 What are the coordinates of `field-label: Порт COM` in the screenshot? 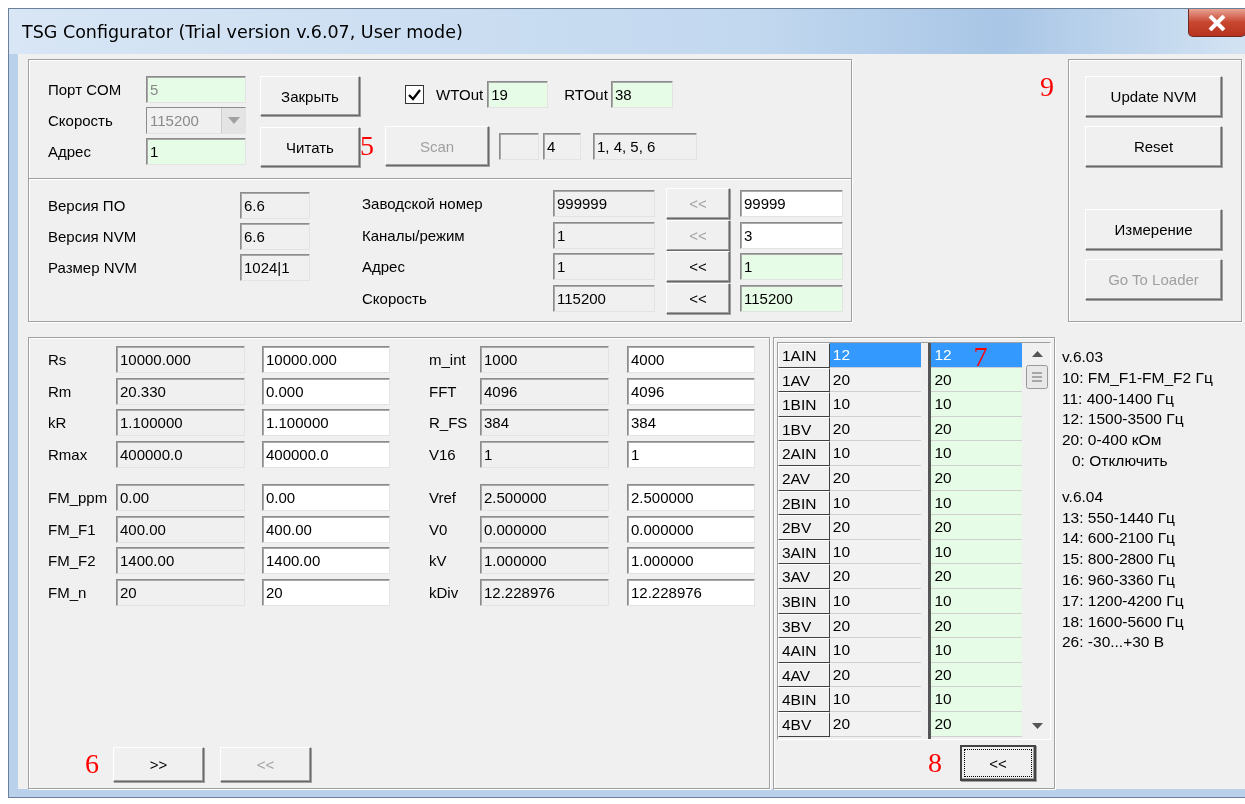 It's located at (85, 89).